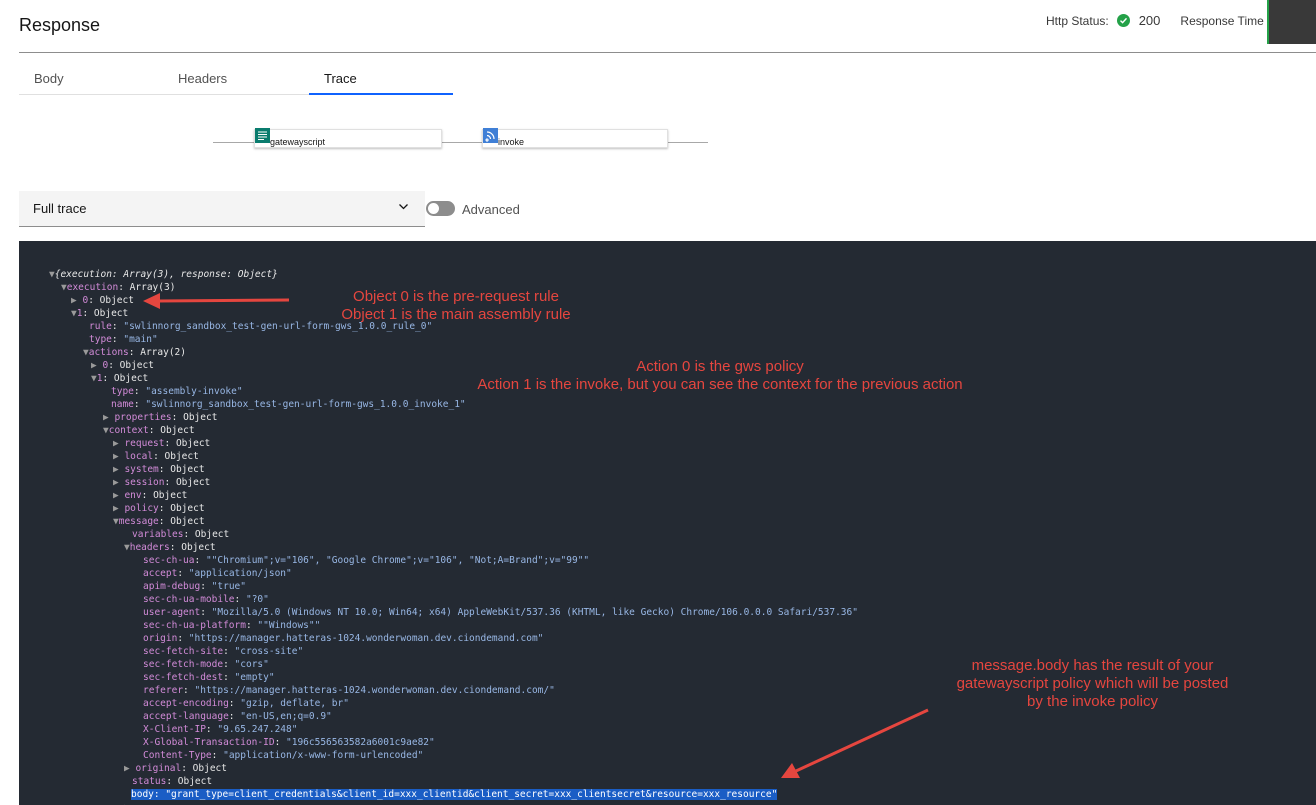 Image resolution: width=1316 pixels, height=805 pixels. I want to click on arrow-head-icon, so click(151, 301).